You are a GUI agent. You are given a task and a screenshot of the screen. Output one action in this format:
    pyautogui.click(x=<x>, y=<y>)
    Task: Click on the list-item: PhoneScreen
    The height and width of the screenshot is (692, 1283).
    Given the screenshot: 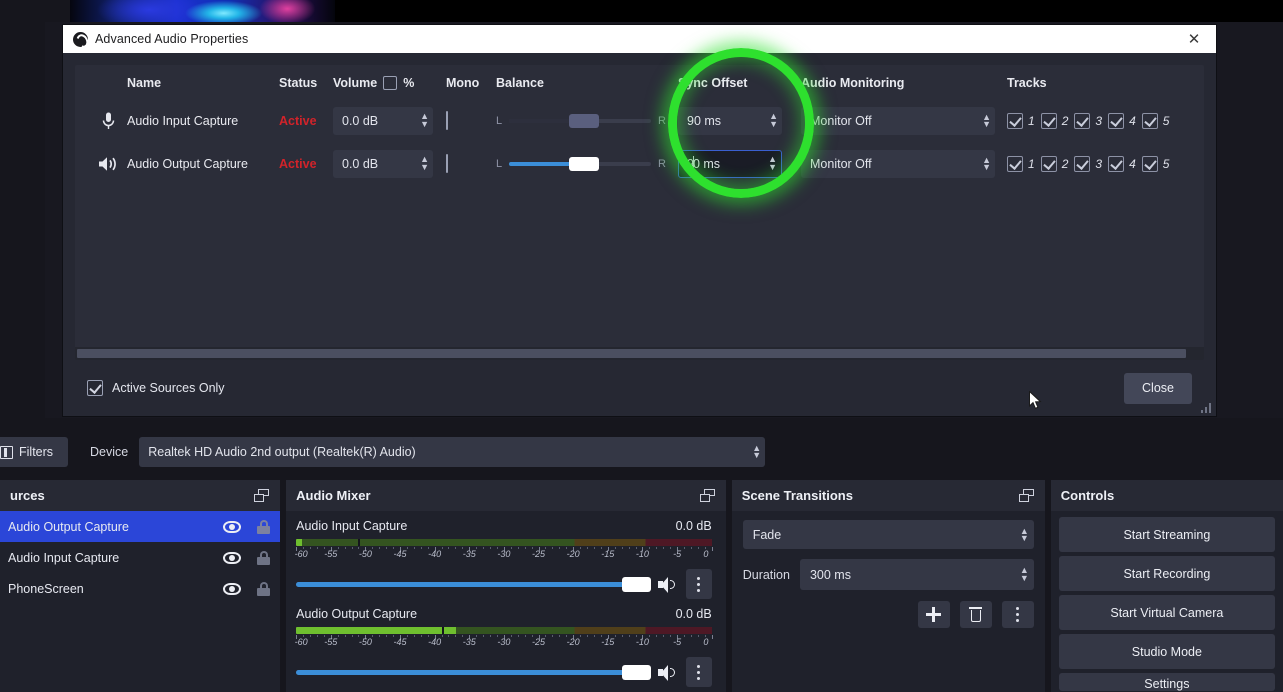 What is the action you would take?
    pyautogui.click(x=140, y=588)
    